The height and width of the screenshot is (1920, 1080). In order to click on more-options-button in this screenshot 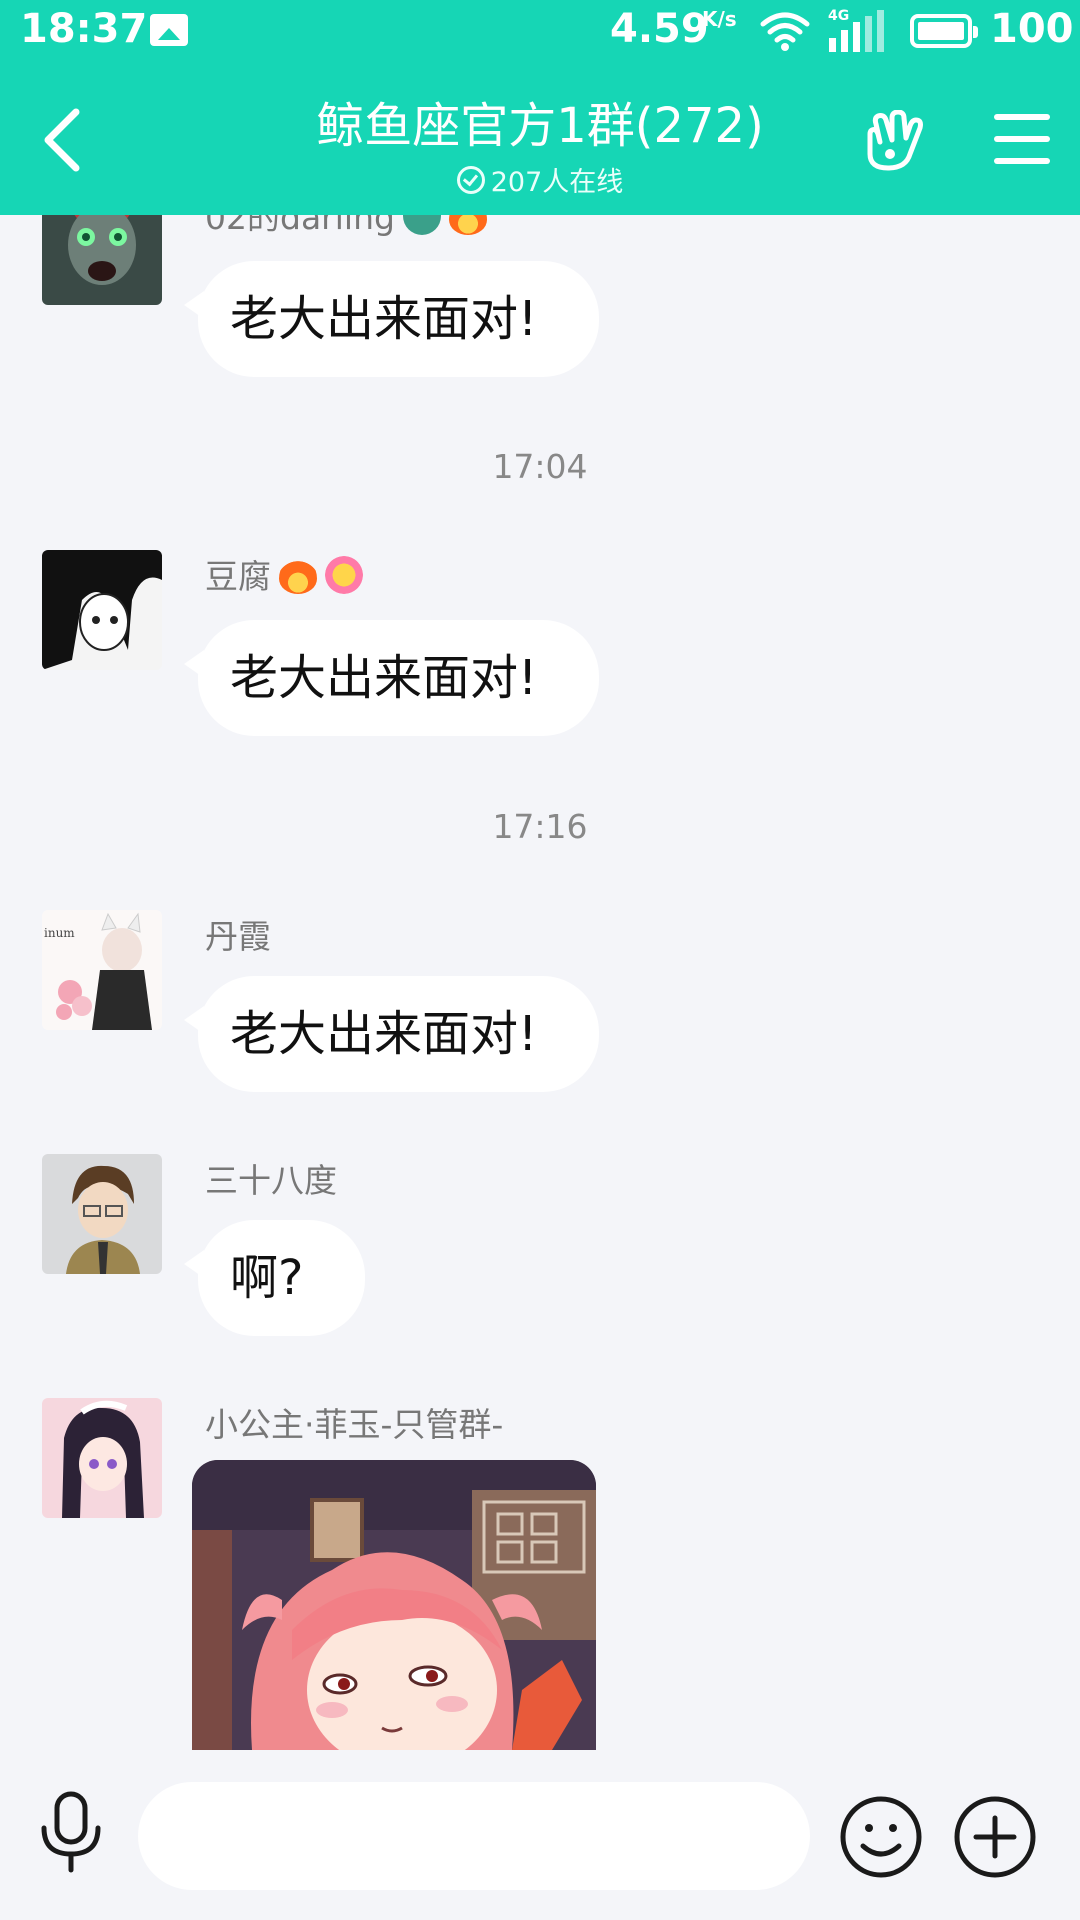, I will do `click(995, 1837)`.